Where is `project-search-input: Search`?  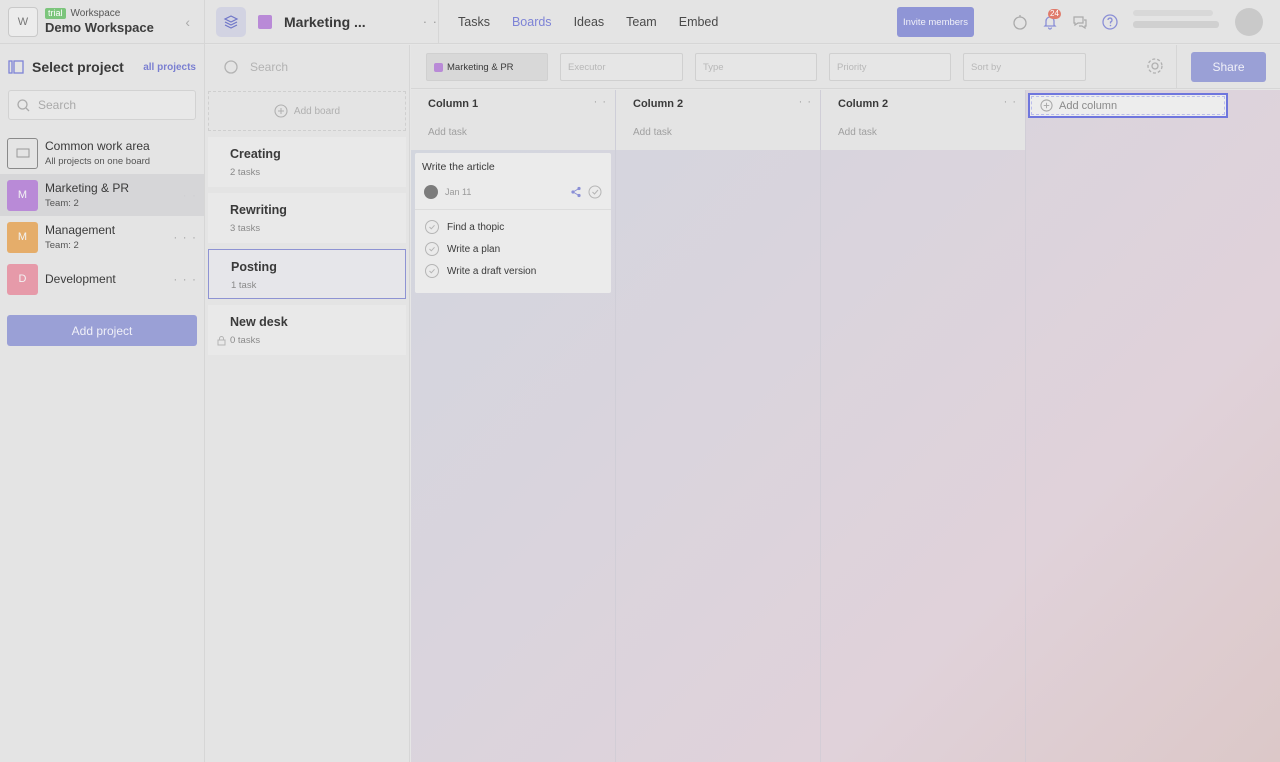 project-search-input: Search is located at coordinates (102, 105).